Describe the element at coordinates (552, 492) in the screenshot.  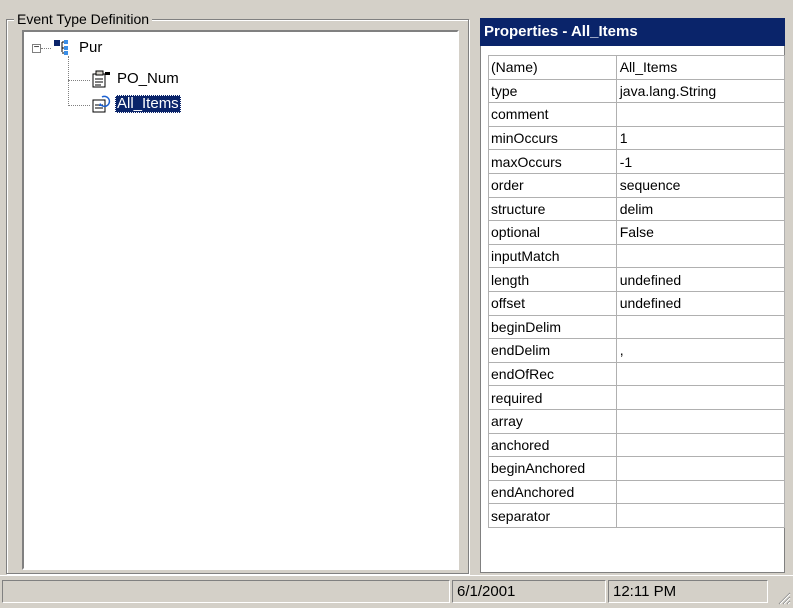
I see `property-name: endAnchored` at that location.